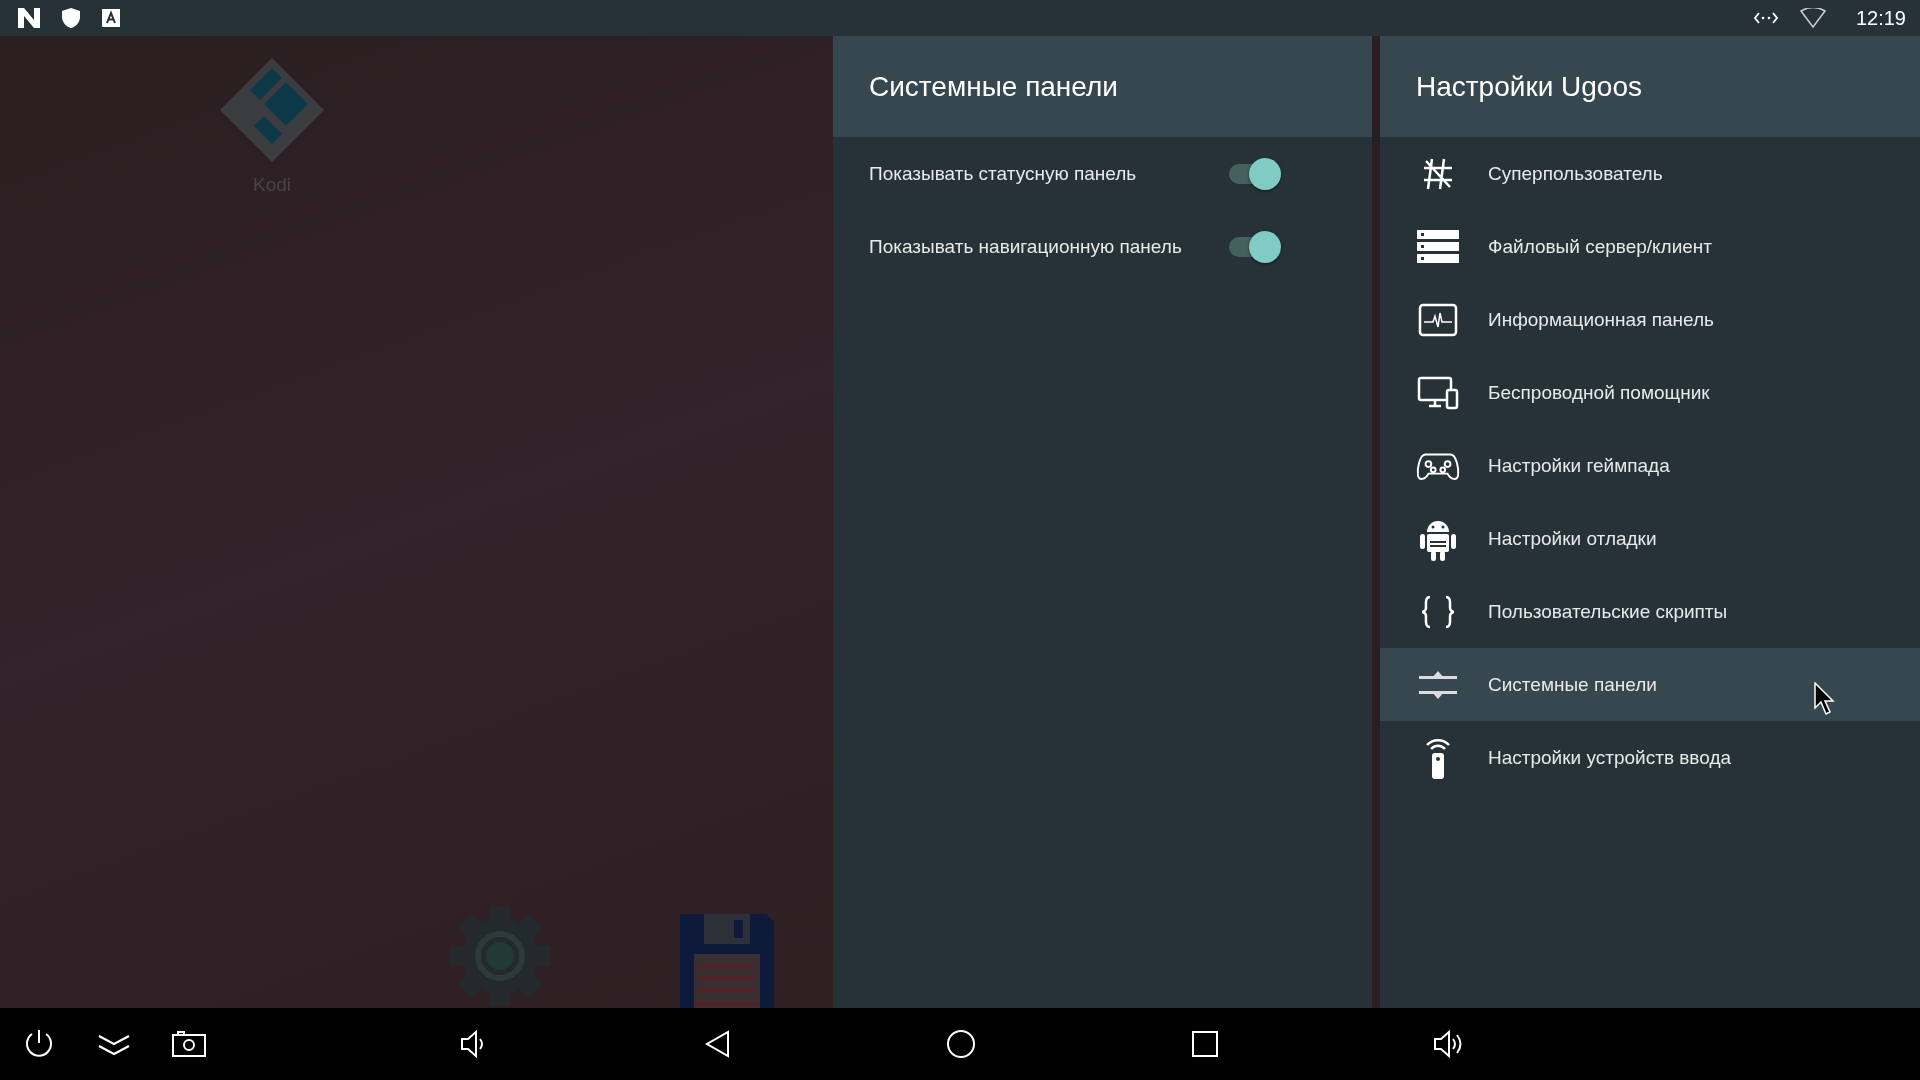 Image resolution: width=1920 pixels, height=1080 pixels. Describe the element at coordinates (1650, 611) in the screenshot. I see `menu-item: Пользовательские скрипты` at that location.